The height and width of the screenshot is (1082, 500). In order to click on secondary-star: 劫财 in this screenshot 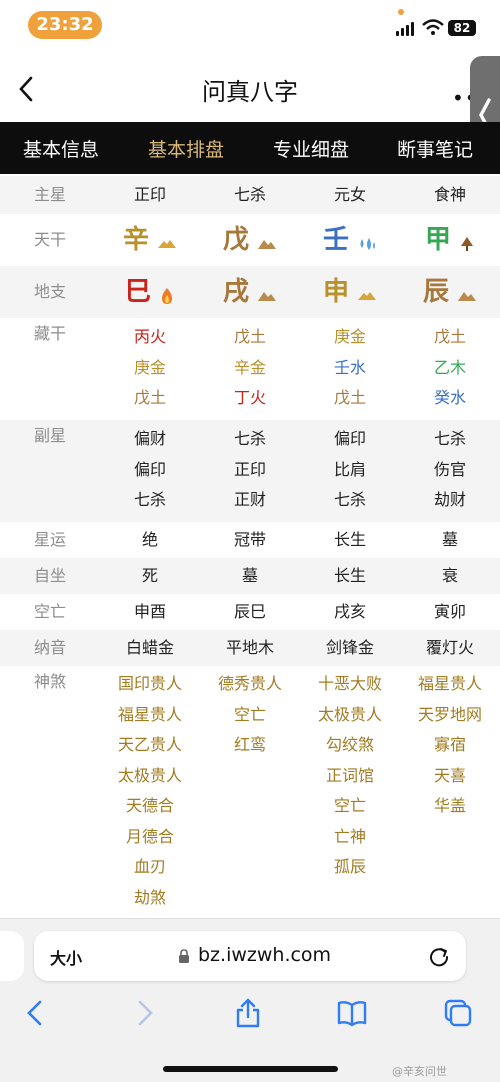, I will do `click(449, 499)`.